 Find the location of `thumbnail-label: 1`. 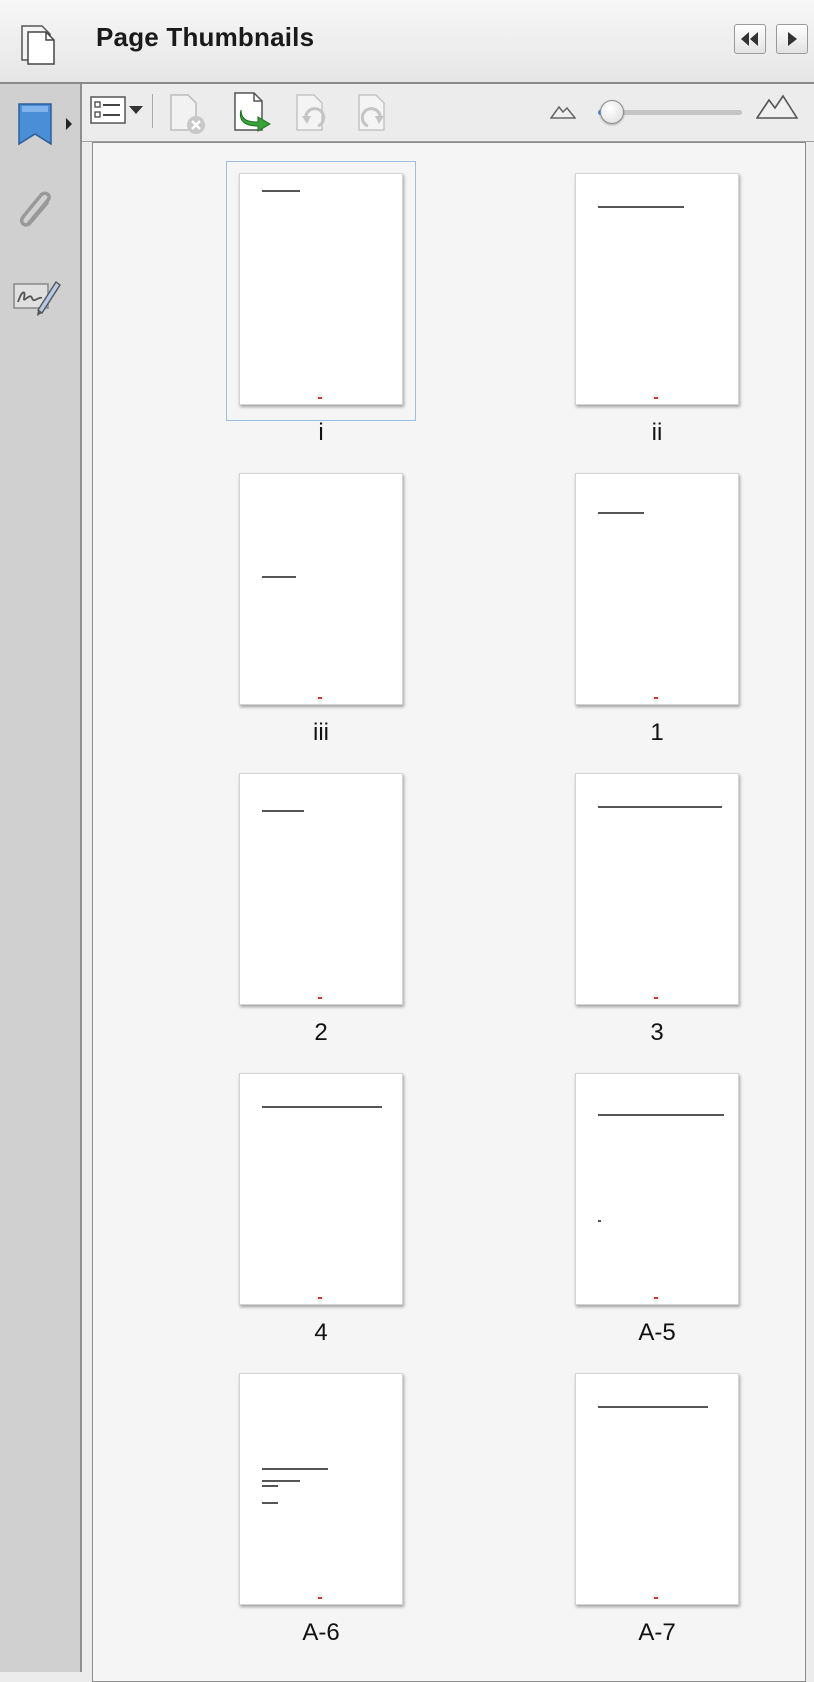

thumbnail-label: 1 is located at coordinates (657, 732).